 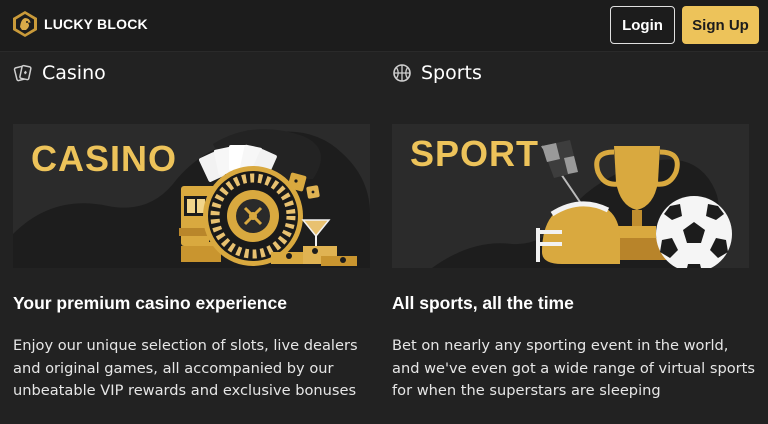 I want to click on basketball-icon, so click(x=402, y=73).